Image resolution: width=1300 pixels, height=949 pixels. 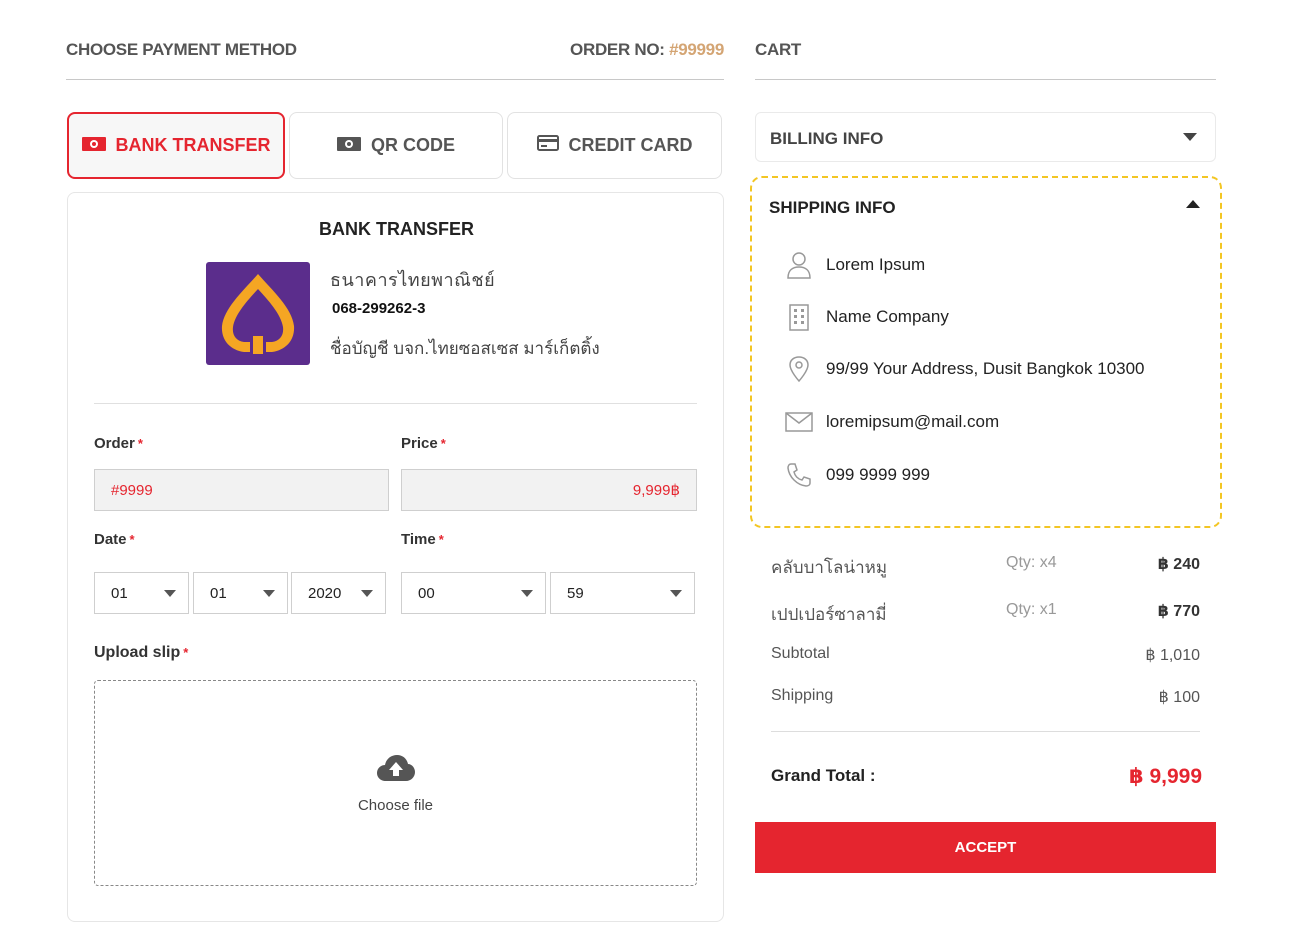 I want to click on shipping-phone: 099 9999 999, so click(x=878, y=474).